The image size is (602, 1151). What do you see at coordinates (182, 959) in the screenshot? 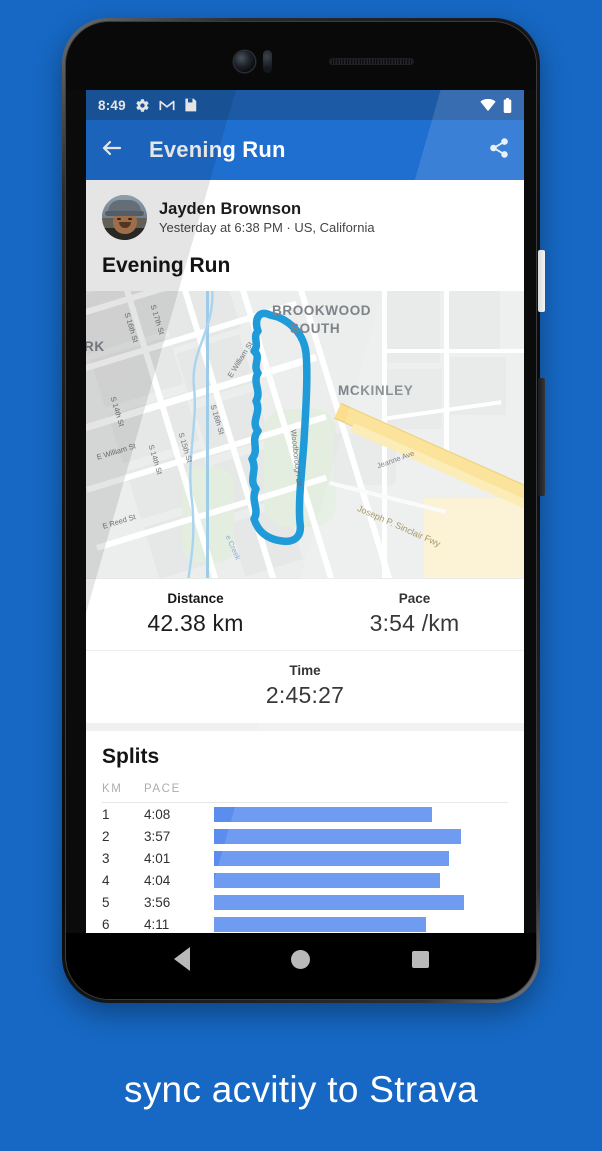
I see `nav-back-icon` at bounding box center [182, 959].